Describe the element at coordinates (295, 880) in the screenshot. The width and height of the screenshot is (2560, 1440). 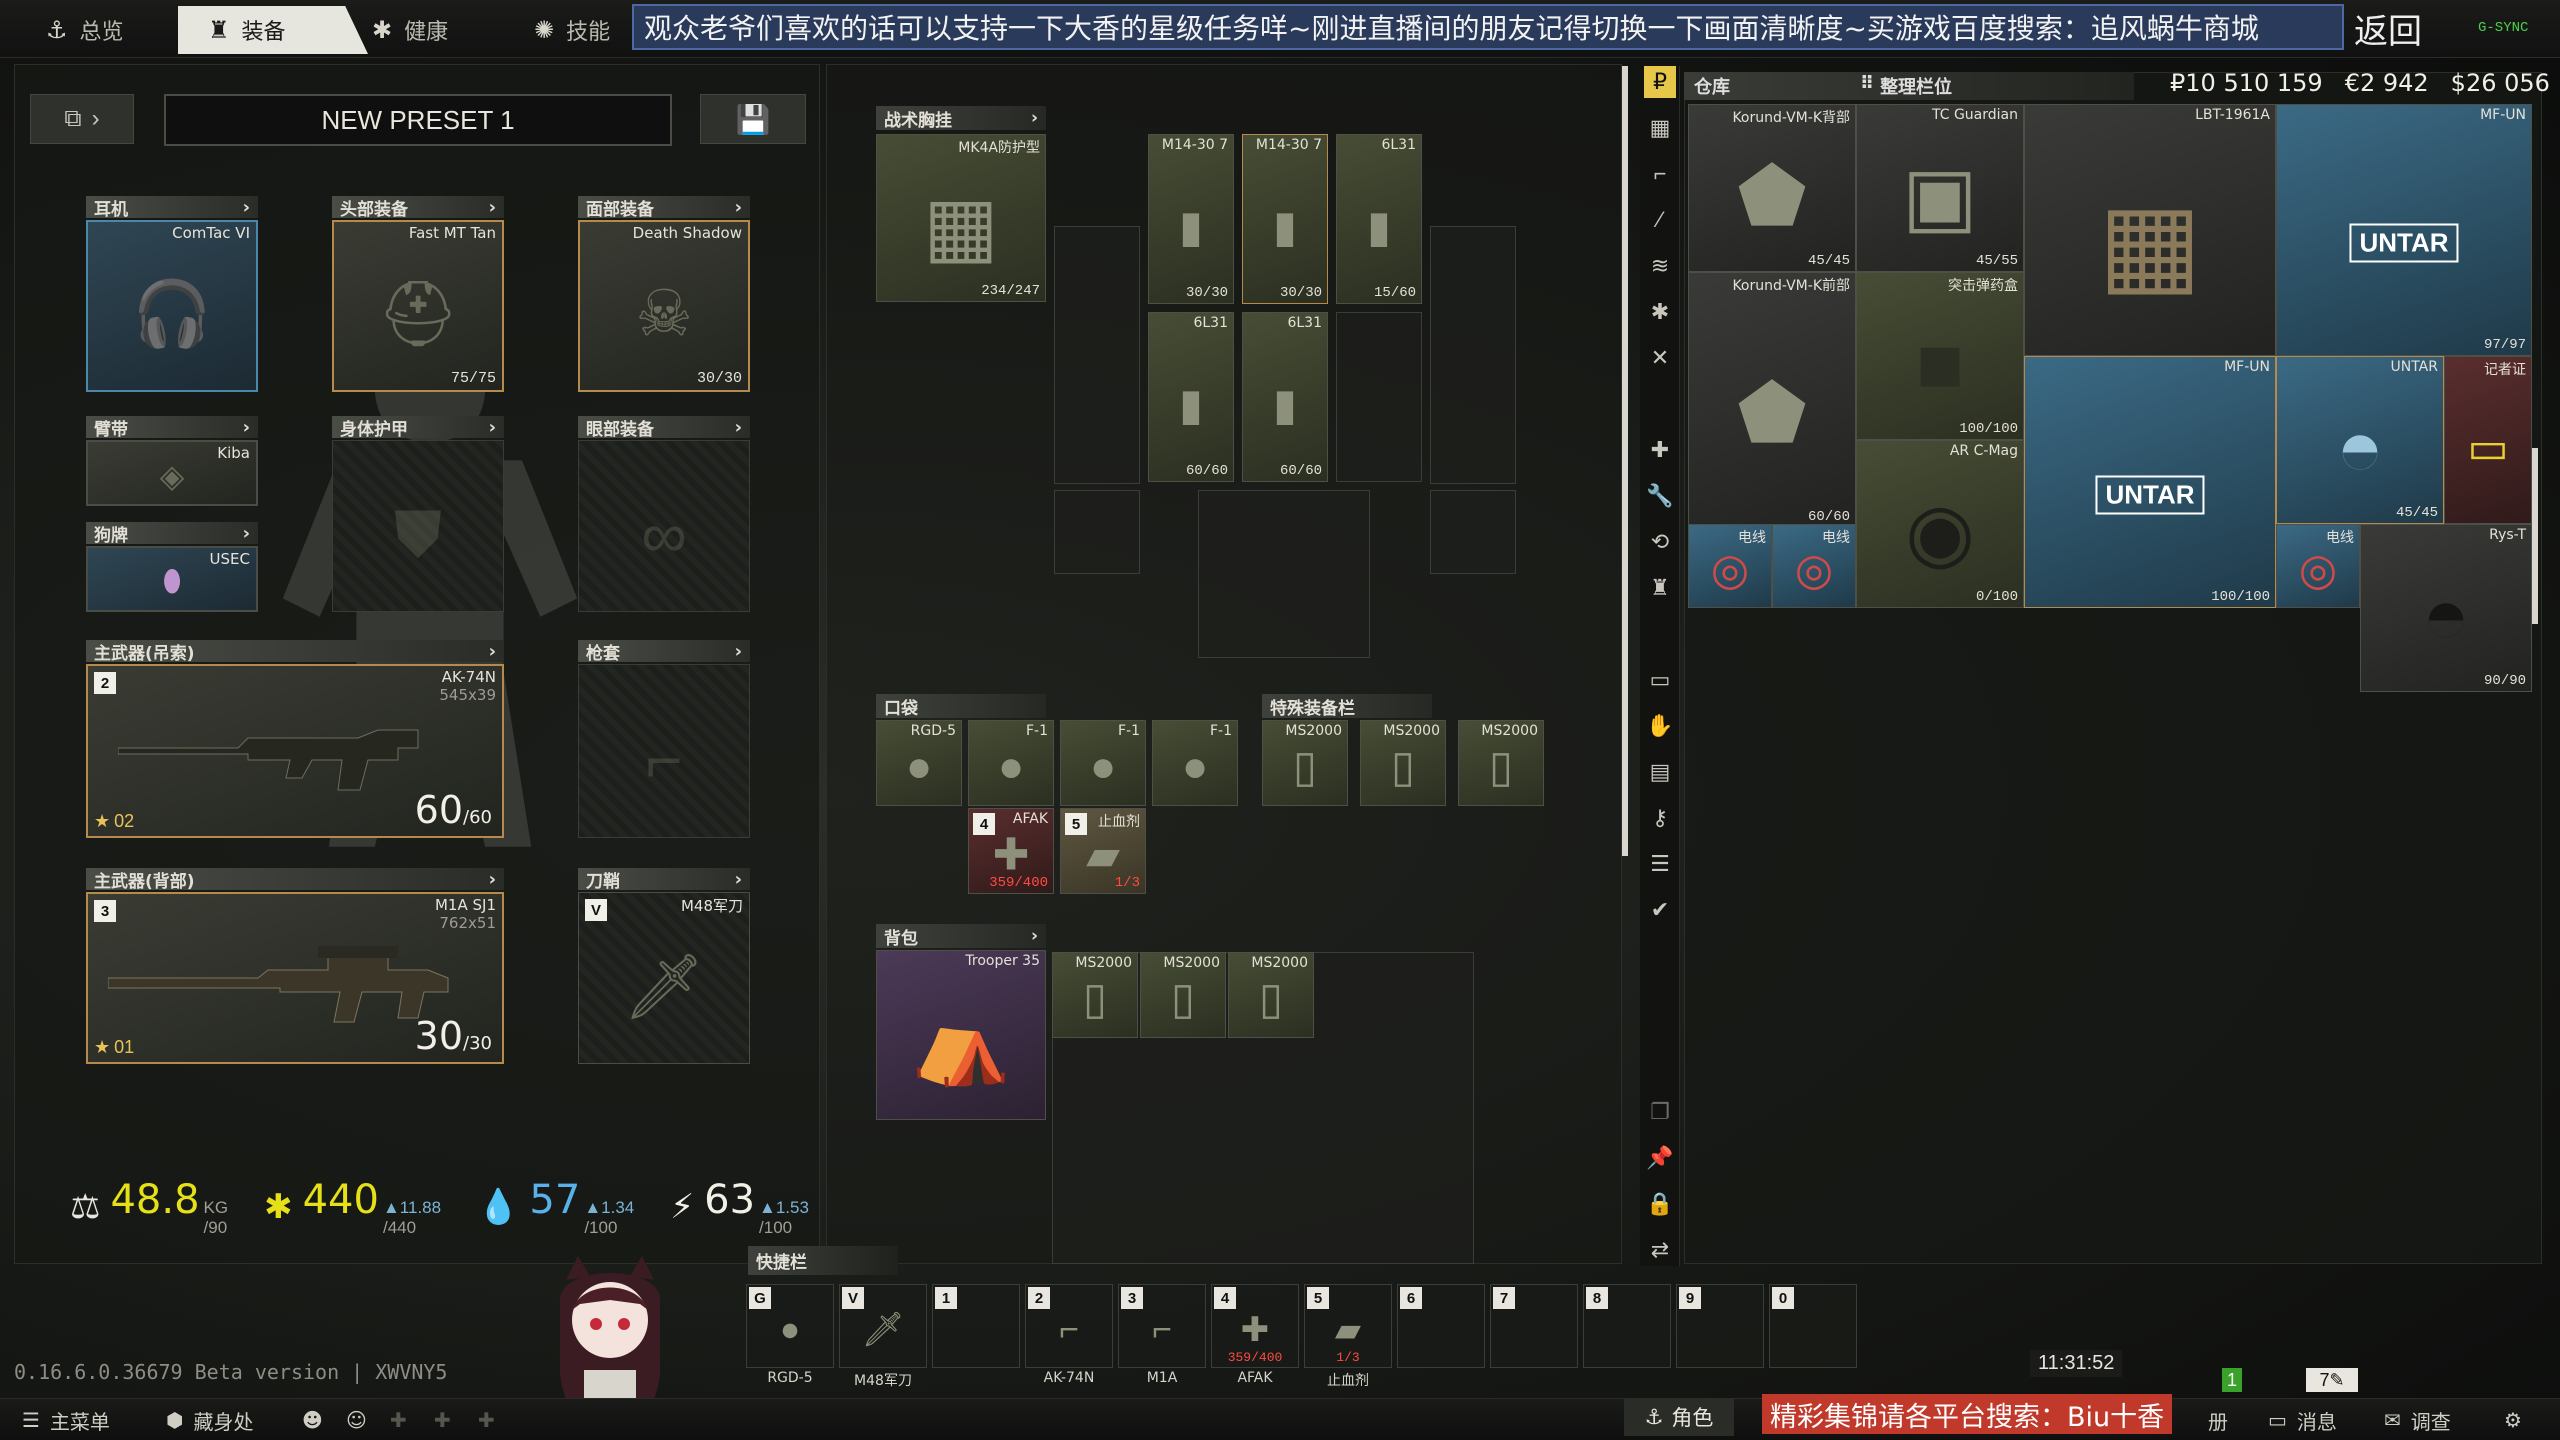
I see `primary-back-header: 主武器(背部) ›` at that location.